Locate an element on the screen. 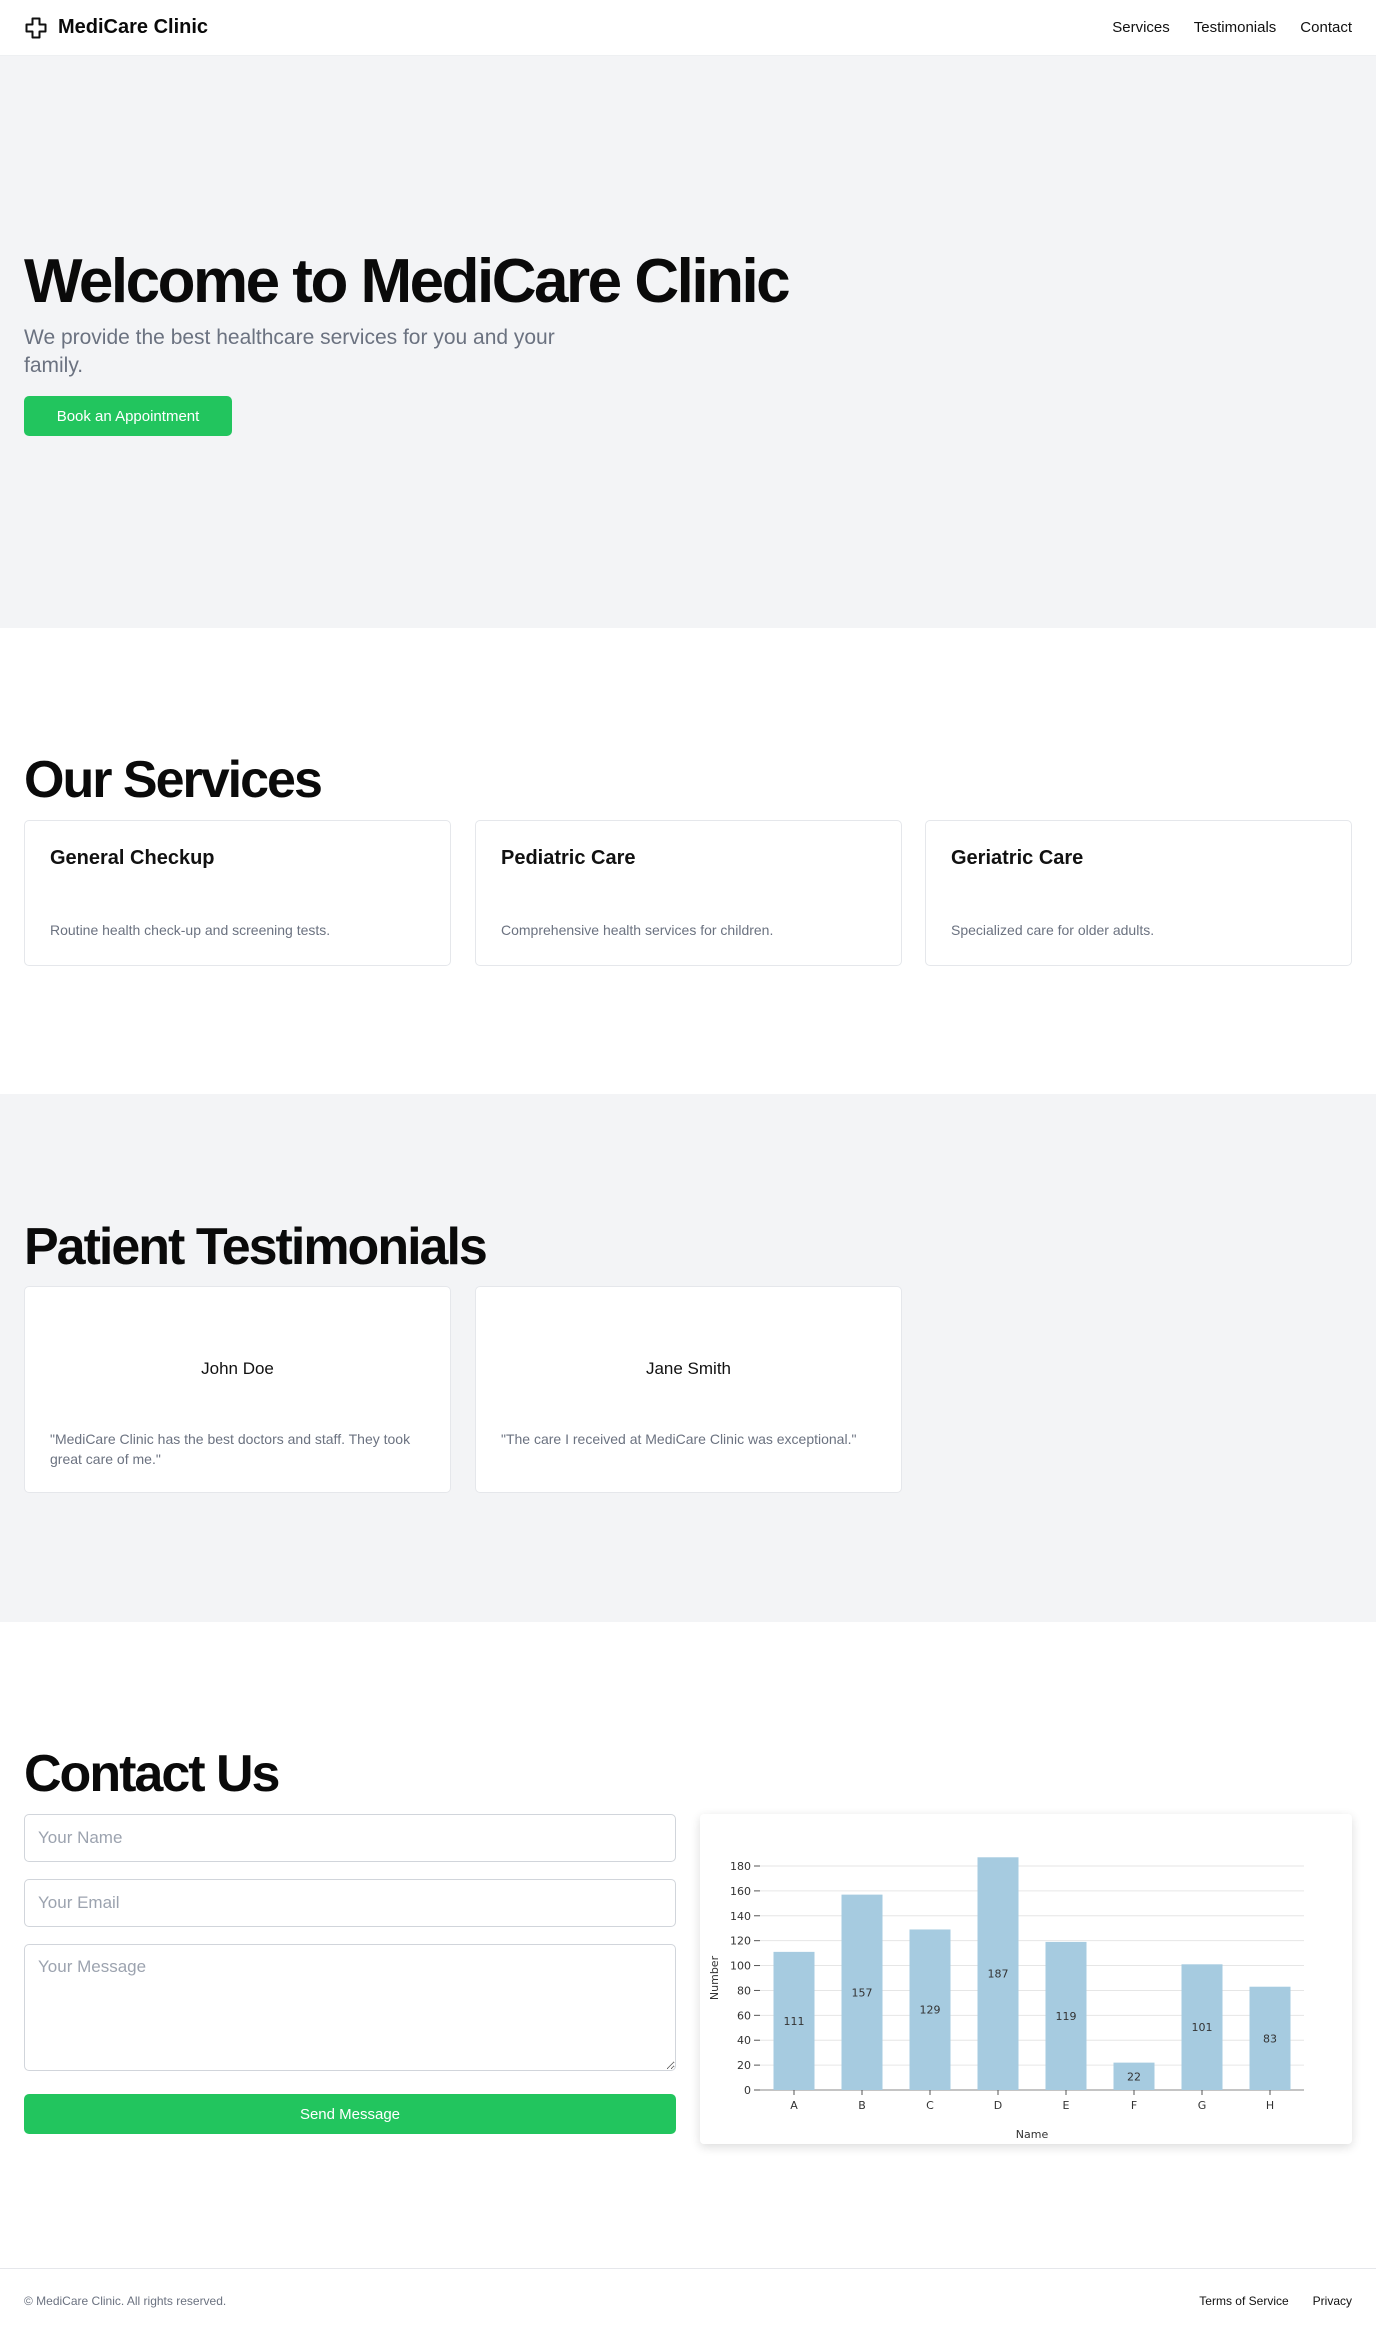 This screenshot has width=1376, height=2333. x-tick-label: B is located at coordinates (862, 2105).